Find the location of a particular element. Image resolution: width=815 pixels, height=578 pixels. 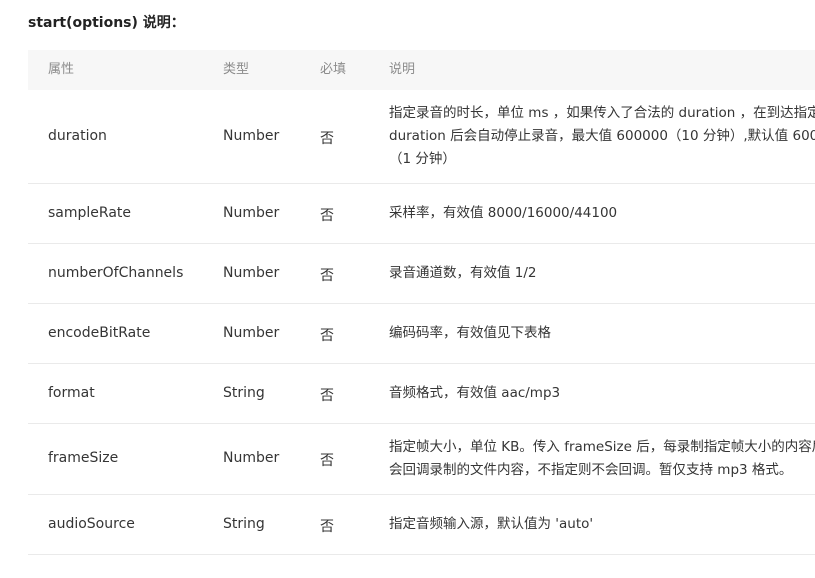

header-required: 必填 is located at coordinates (333, 69).